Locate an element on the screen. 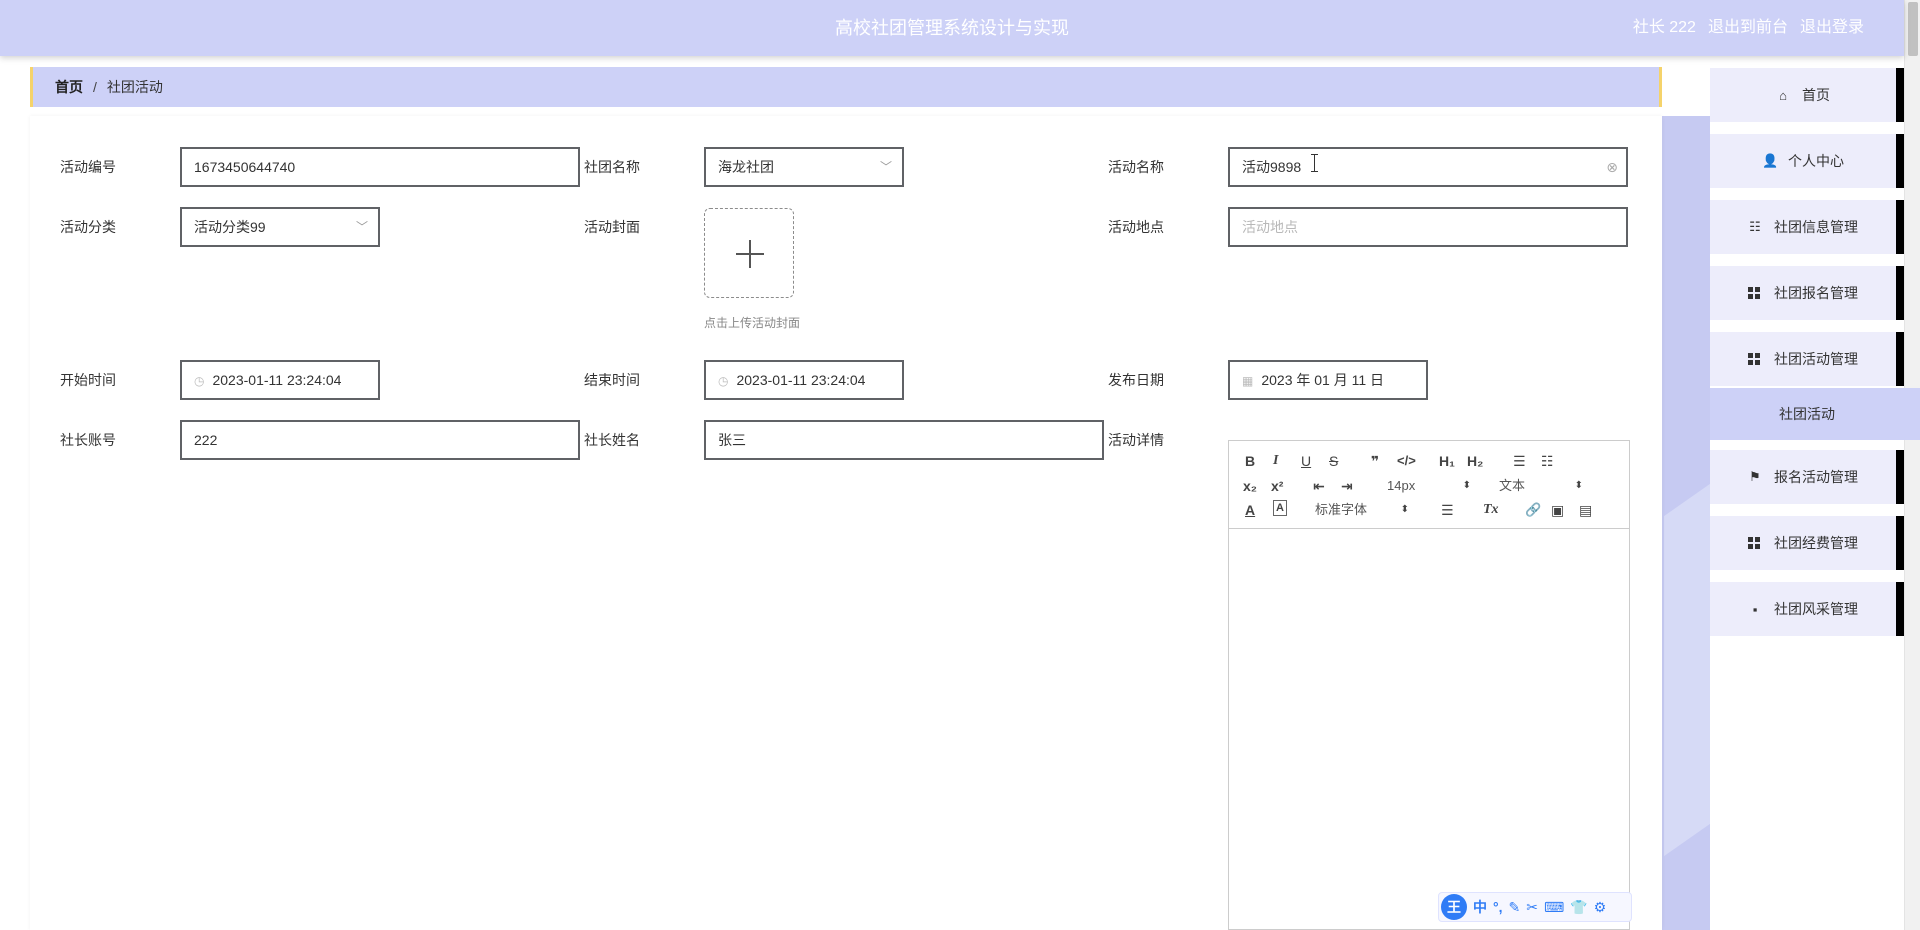 The width and height of the screenshot is (1920, 930). activity-no-input: 1673450644740 is located at coordinates (380, 167).